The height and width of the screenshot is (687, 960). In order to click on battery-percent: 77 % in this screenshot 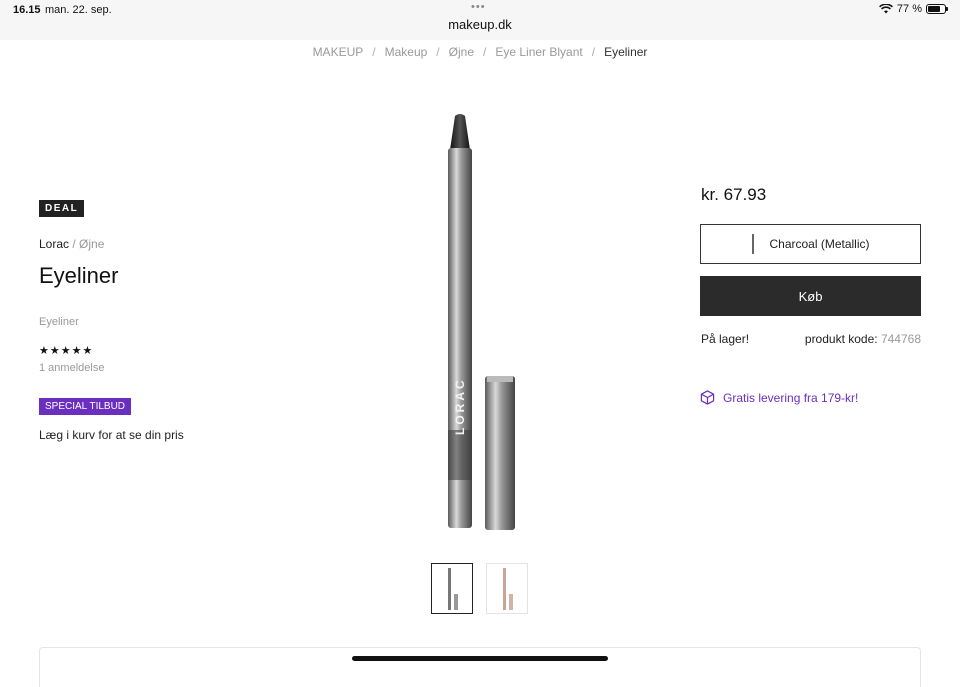, I will do `click(909, 9)`.